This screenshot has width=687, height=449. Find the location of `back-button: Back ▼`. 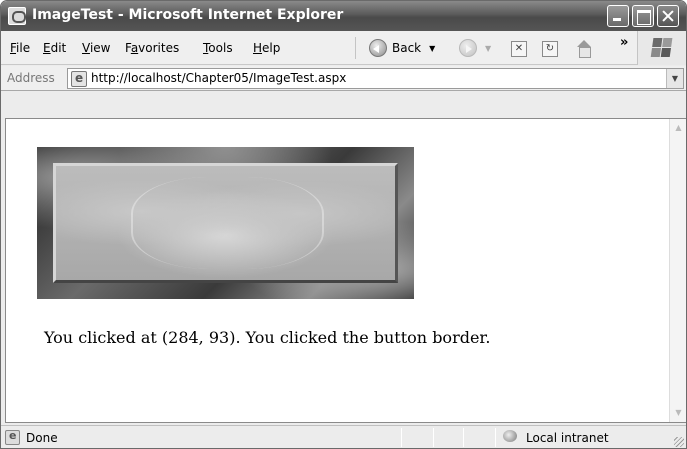

back-button: Back ▼ is located at coordinates (402, 48).